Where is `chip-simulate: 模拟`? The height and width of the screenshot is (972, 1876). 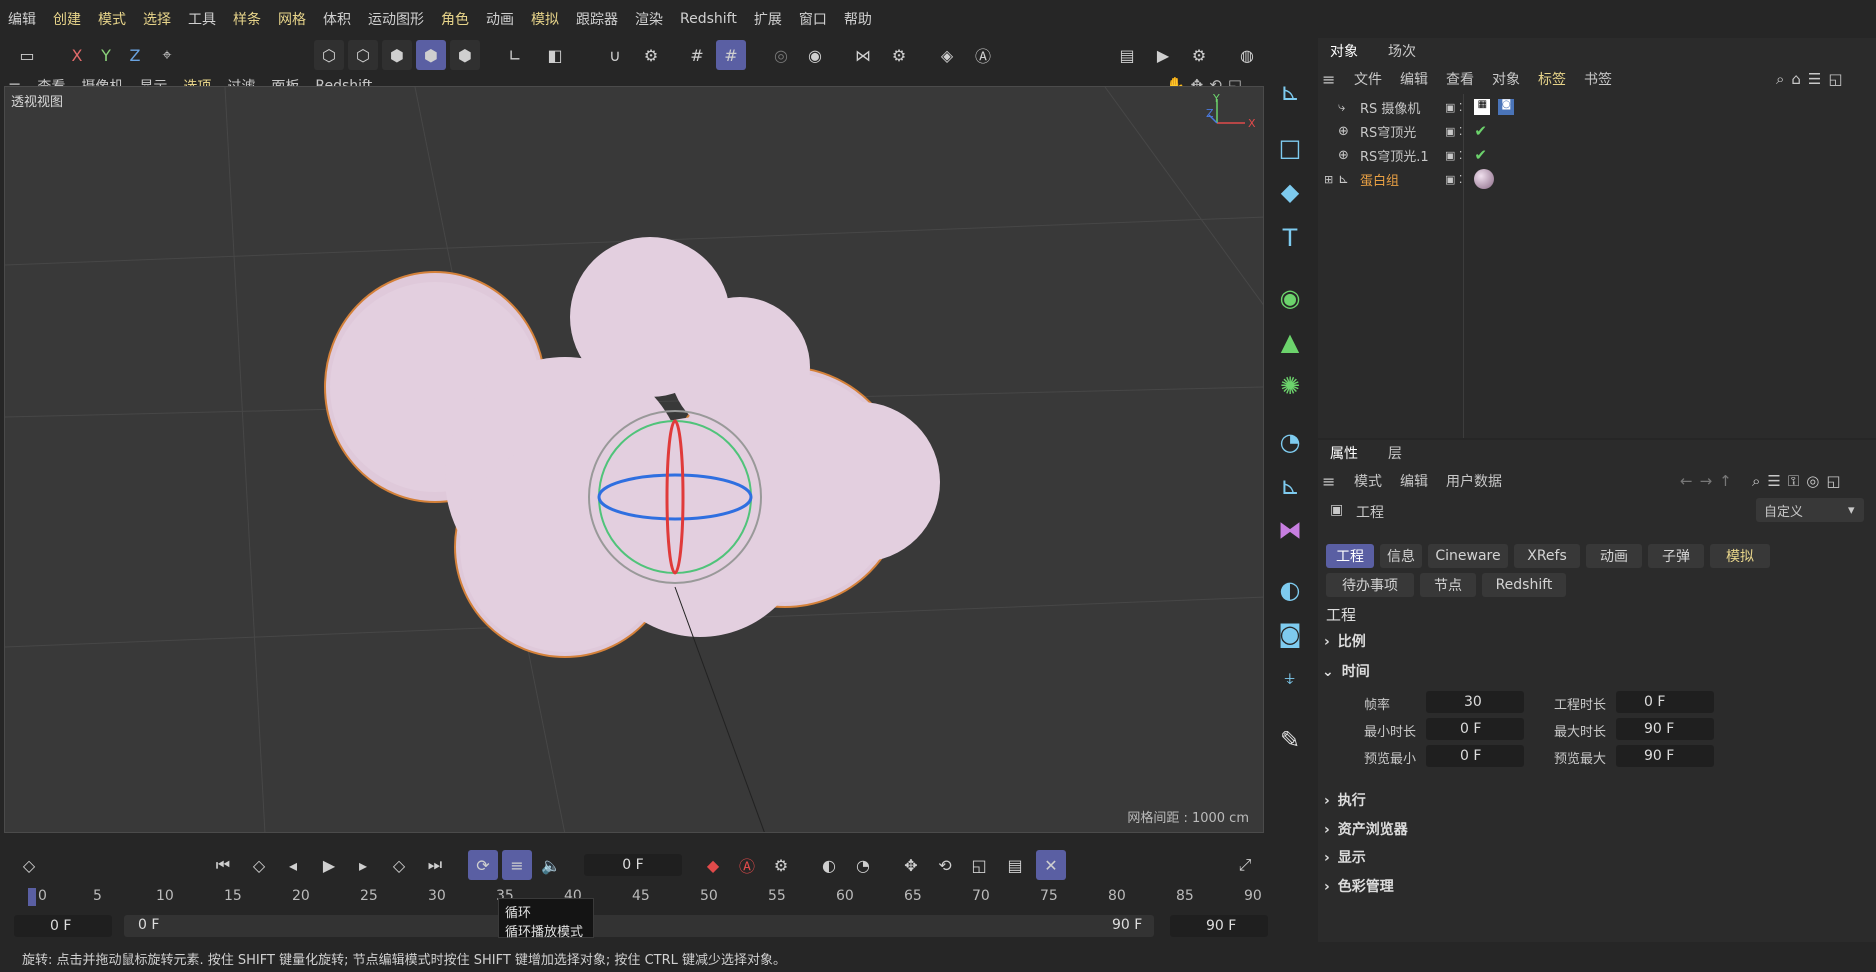 chip-simulate: 模拟 is located at coordinates (1740, 556).